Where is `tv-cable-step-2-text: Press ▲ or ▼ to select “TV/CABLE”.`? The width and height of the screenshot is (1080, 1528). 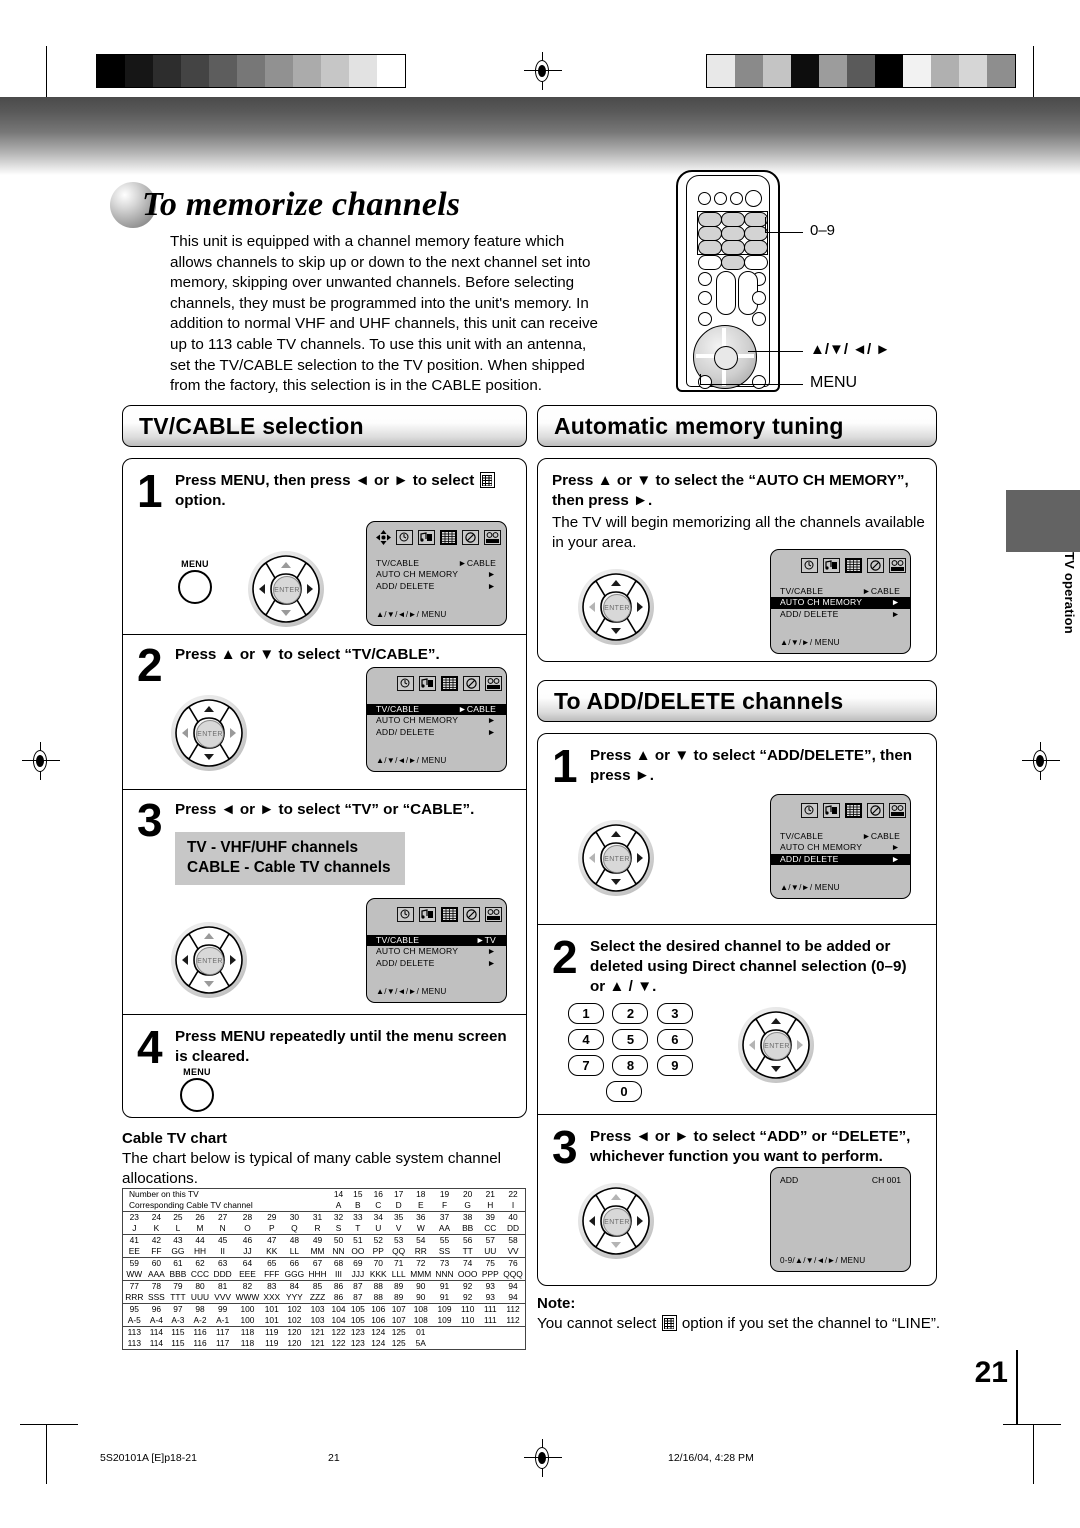 tv-cable-step-2-text: Press ▲ or ▼ to select “TV/CABLE”. is located at coordinates (307, 654).